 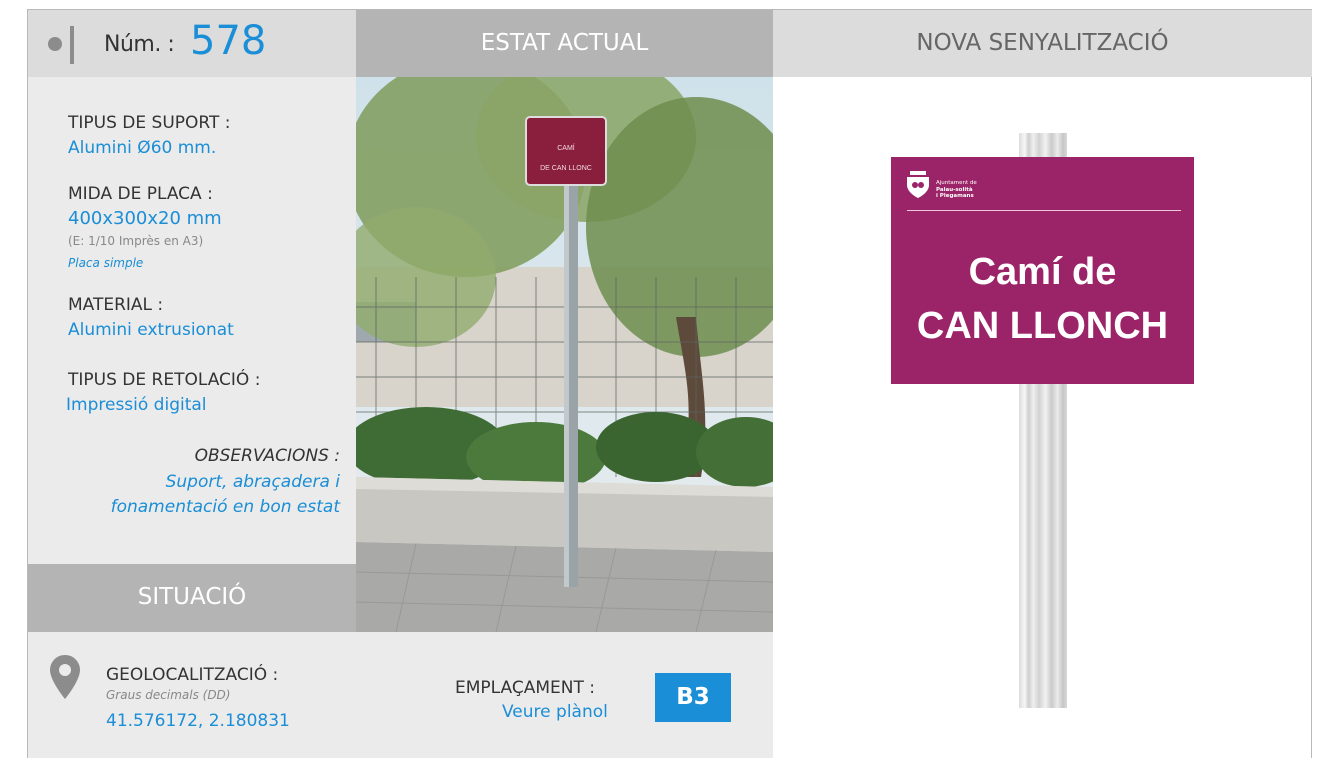 What do you see at coordinates (955, 196) in the screenshot?
I see `logo-line3: i Plegamans` at bounding box center [955, 196].